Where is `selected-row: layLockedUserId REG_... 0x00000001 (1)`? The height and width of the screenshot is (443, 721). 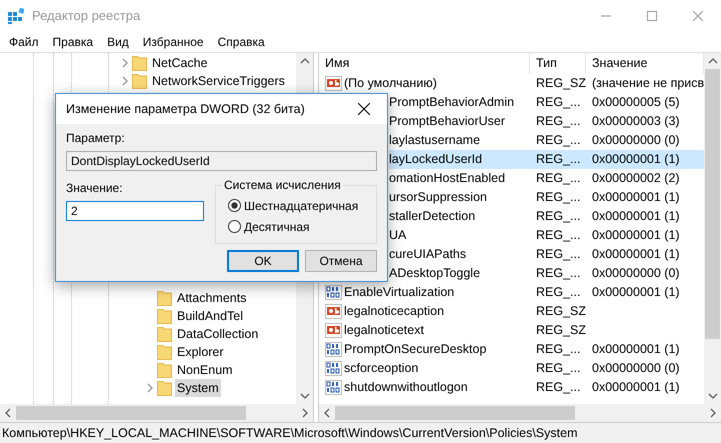 selected-row: layLockedUserId REG_... 0x00000001 (1) is located at coordinates (546, 159).